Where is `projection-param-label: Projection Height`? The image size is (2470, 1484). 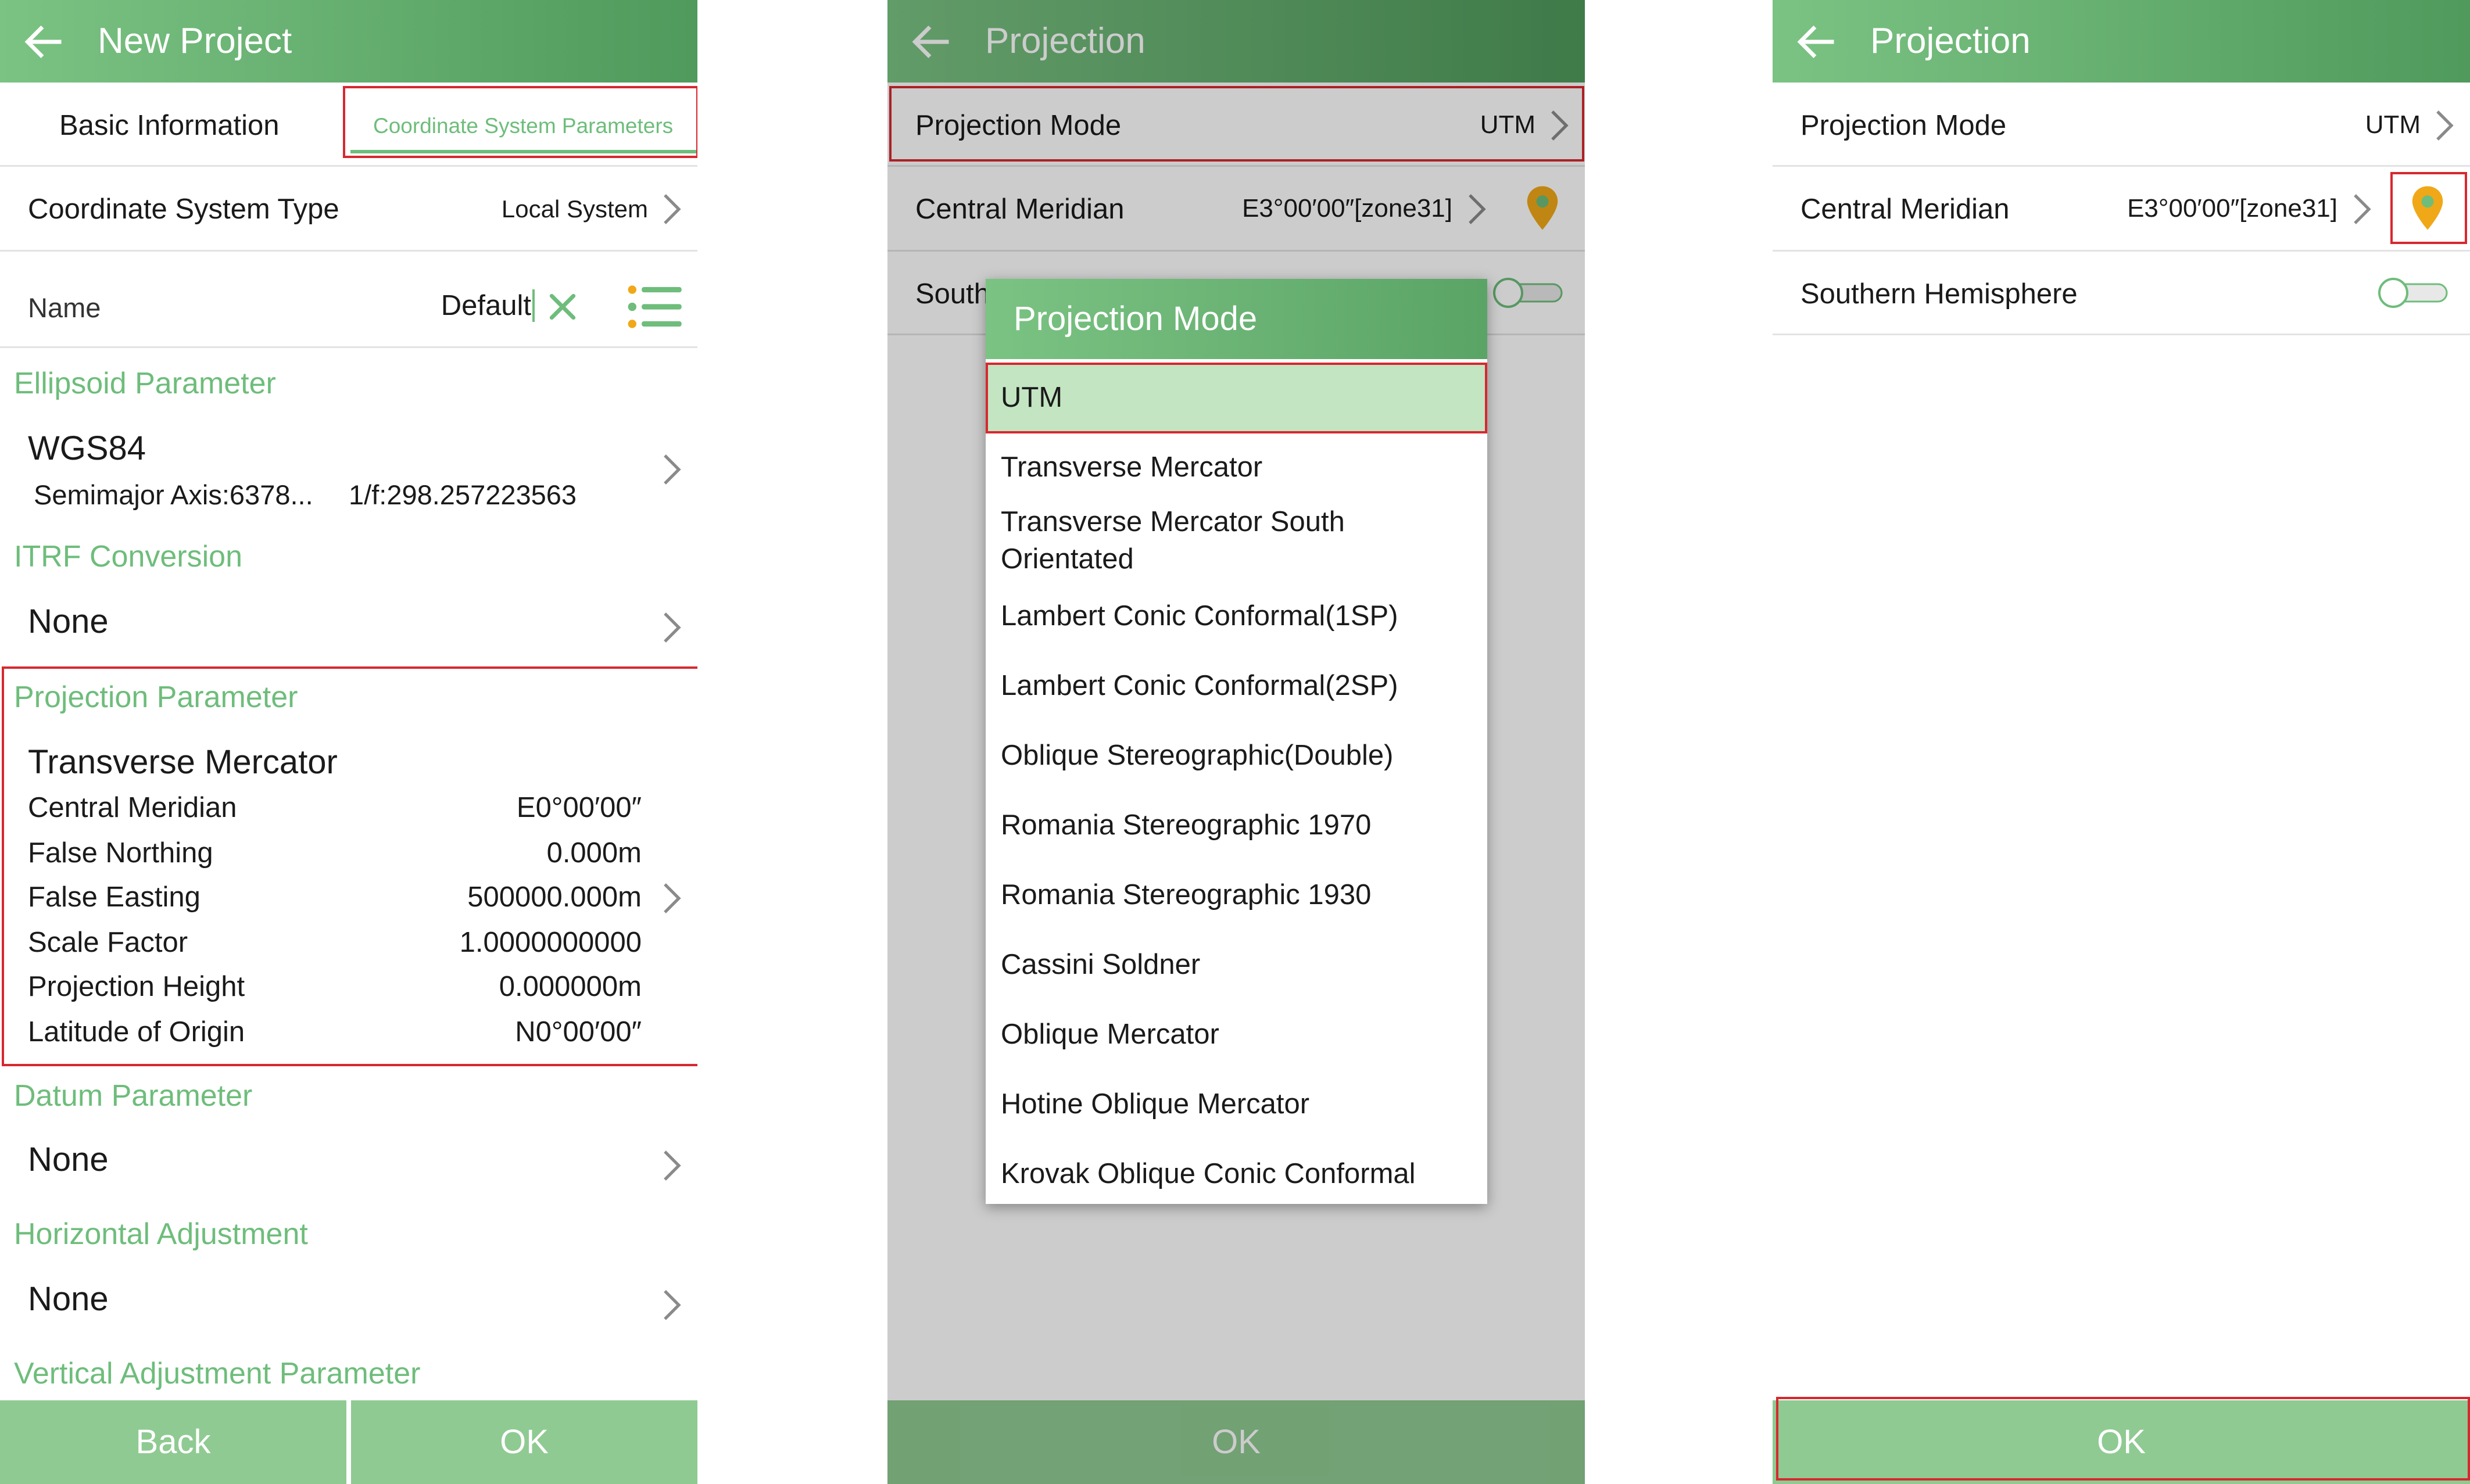 projection-param-label: Projection Height is located at coordinates (136, 986).